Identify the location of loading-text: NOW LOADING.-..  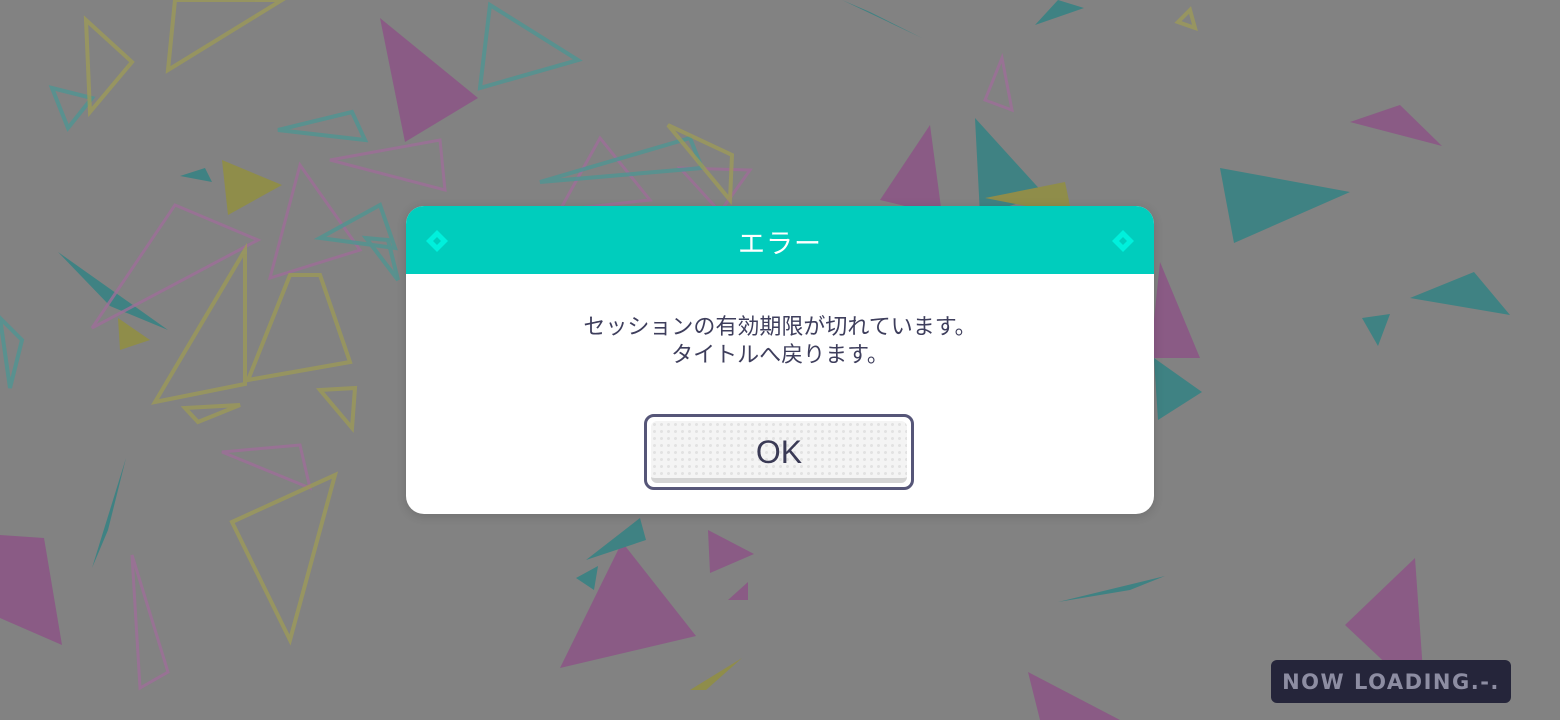
(1391, 682).